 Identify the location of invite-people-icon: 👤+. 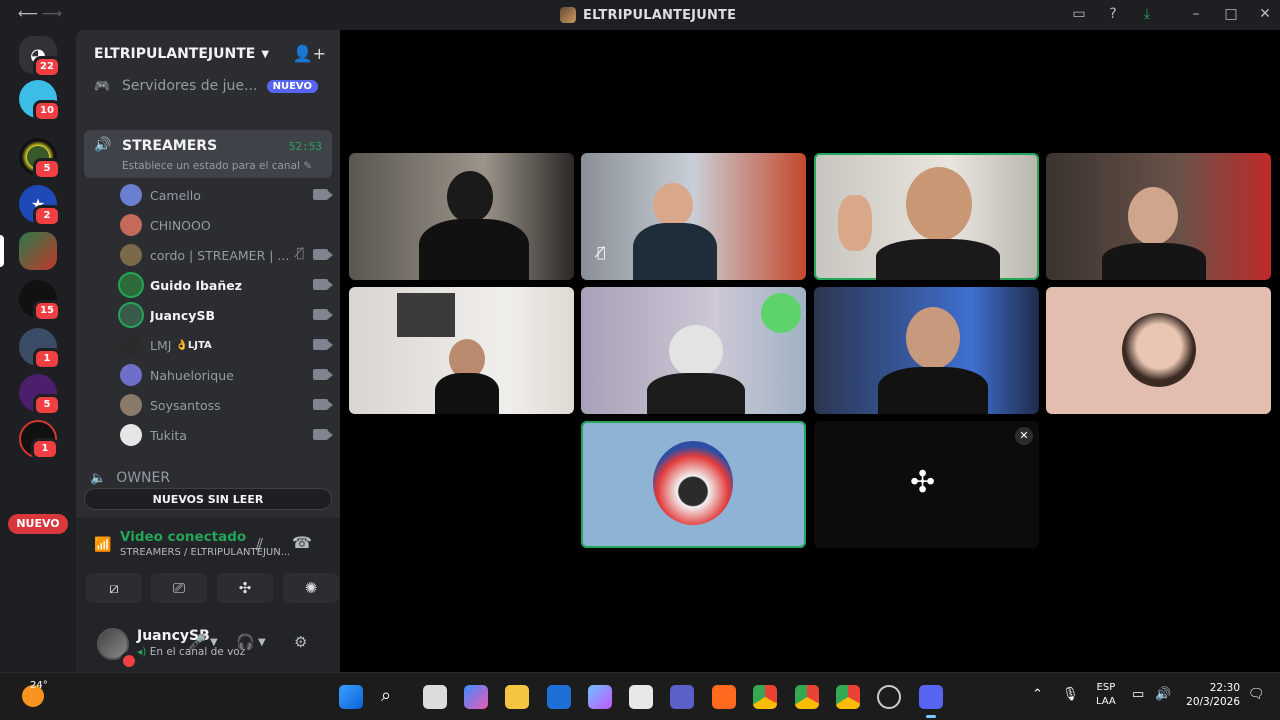
(309, 53).